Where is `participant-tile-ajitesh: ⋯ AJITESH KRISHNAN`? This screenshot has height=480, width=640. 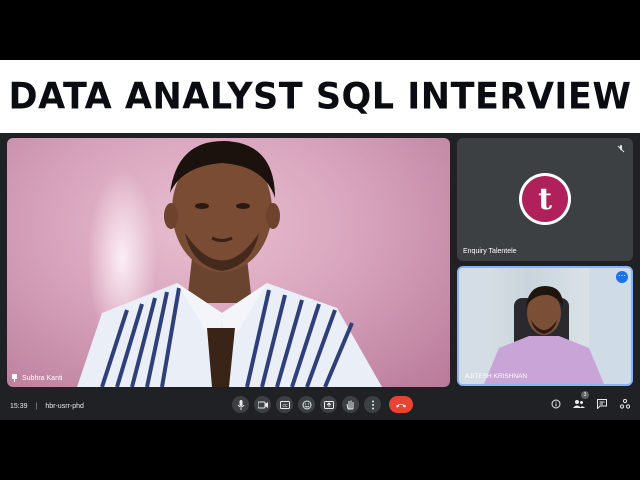
participant-tile-ajitesh: ⋯ AJITESH KRISHNAN is located at coordinates (545, 326).